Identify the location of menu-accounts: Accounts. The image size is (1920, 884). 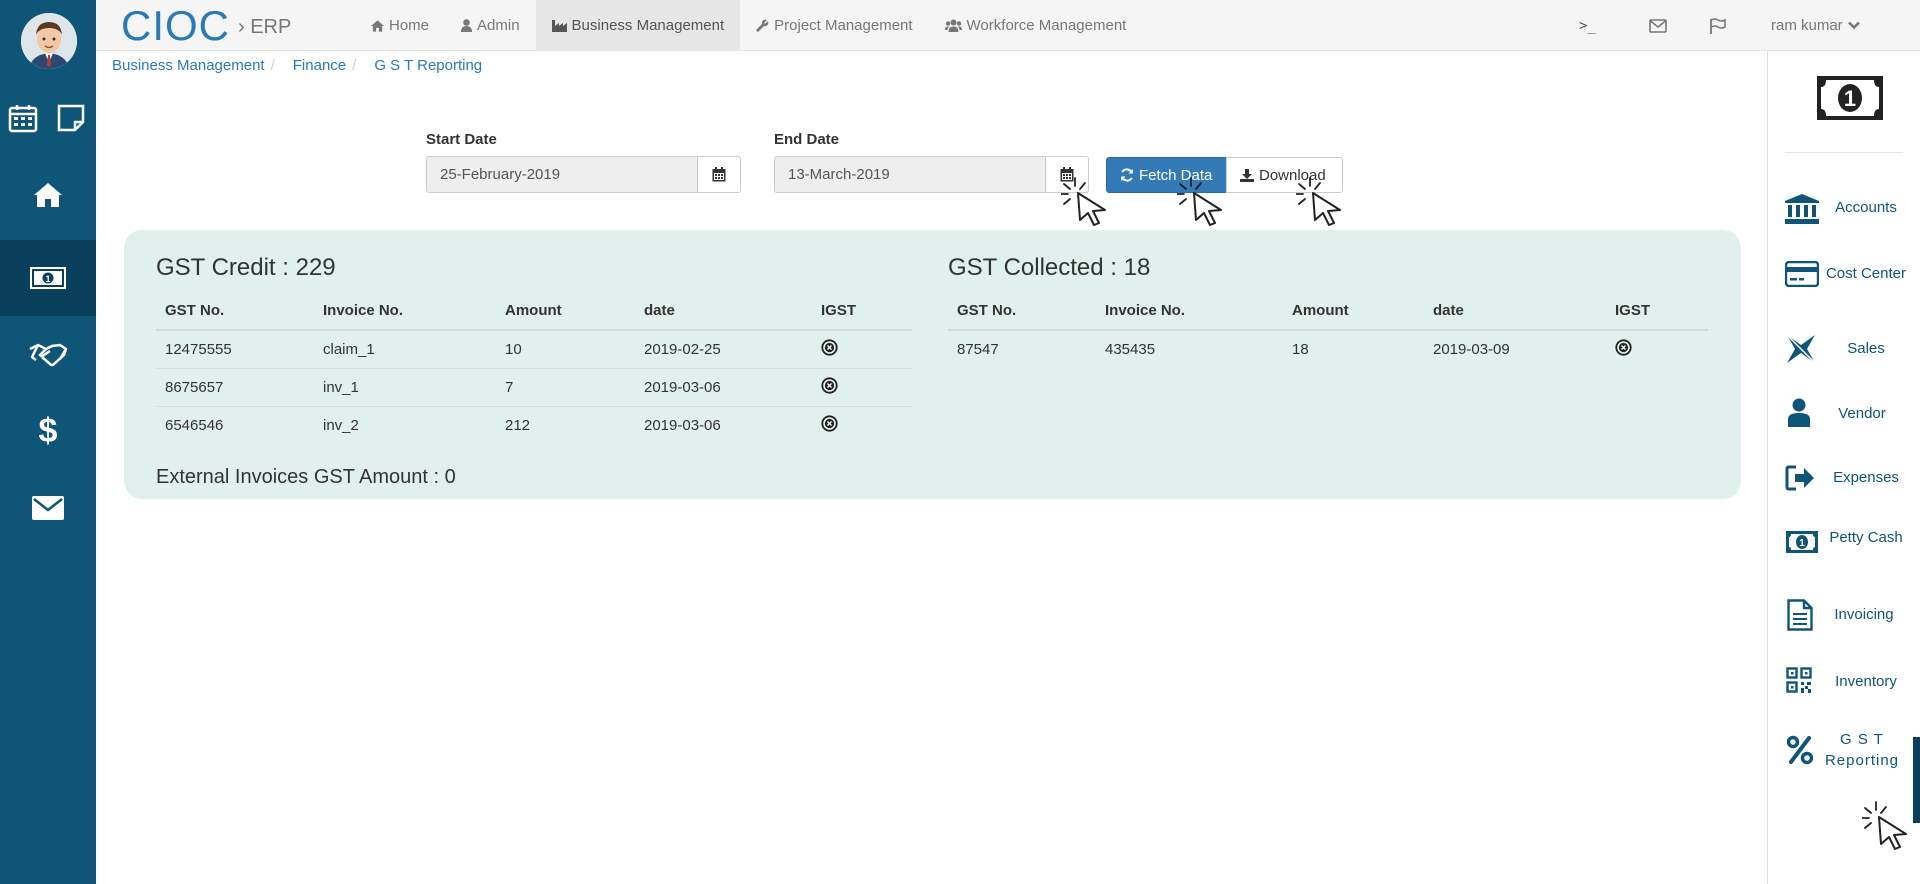
(1844, 217).